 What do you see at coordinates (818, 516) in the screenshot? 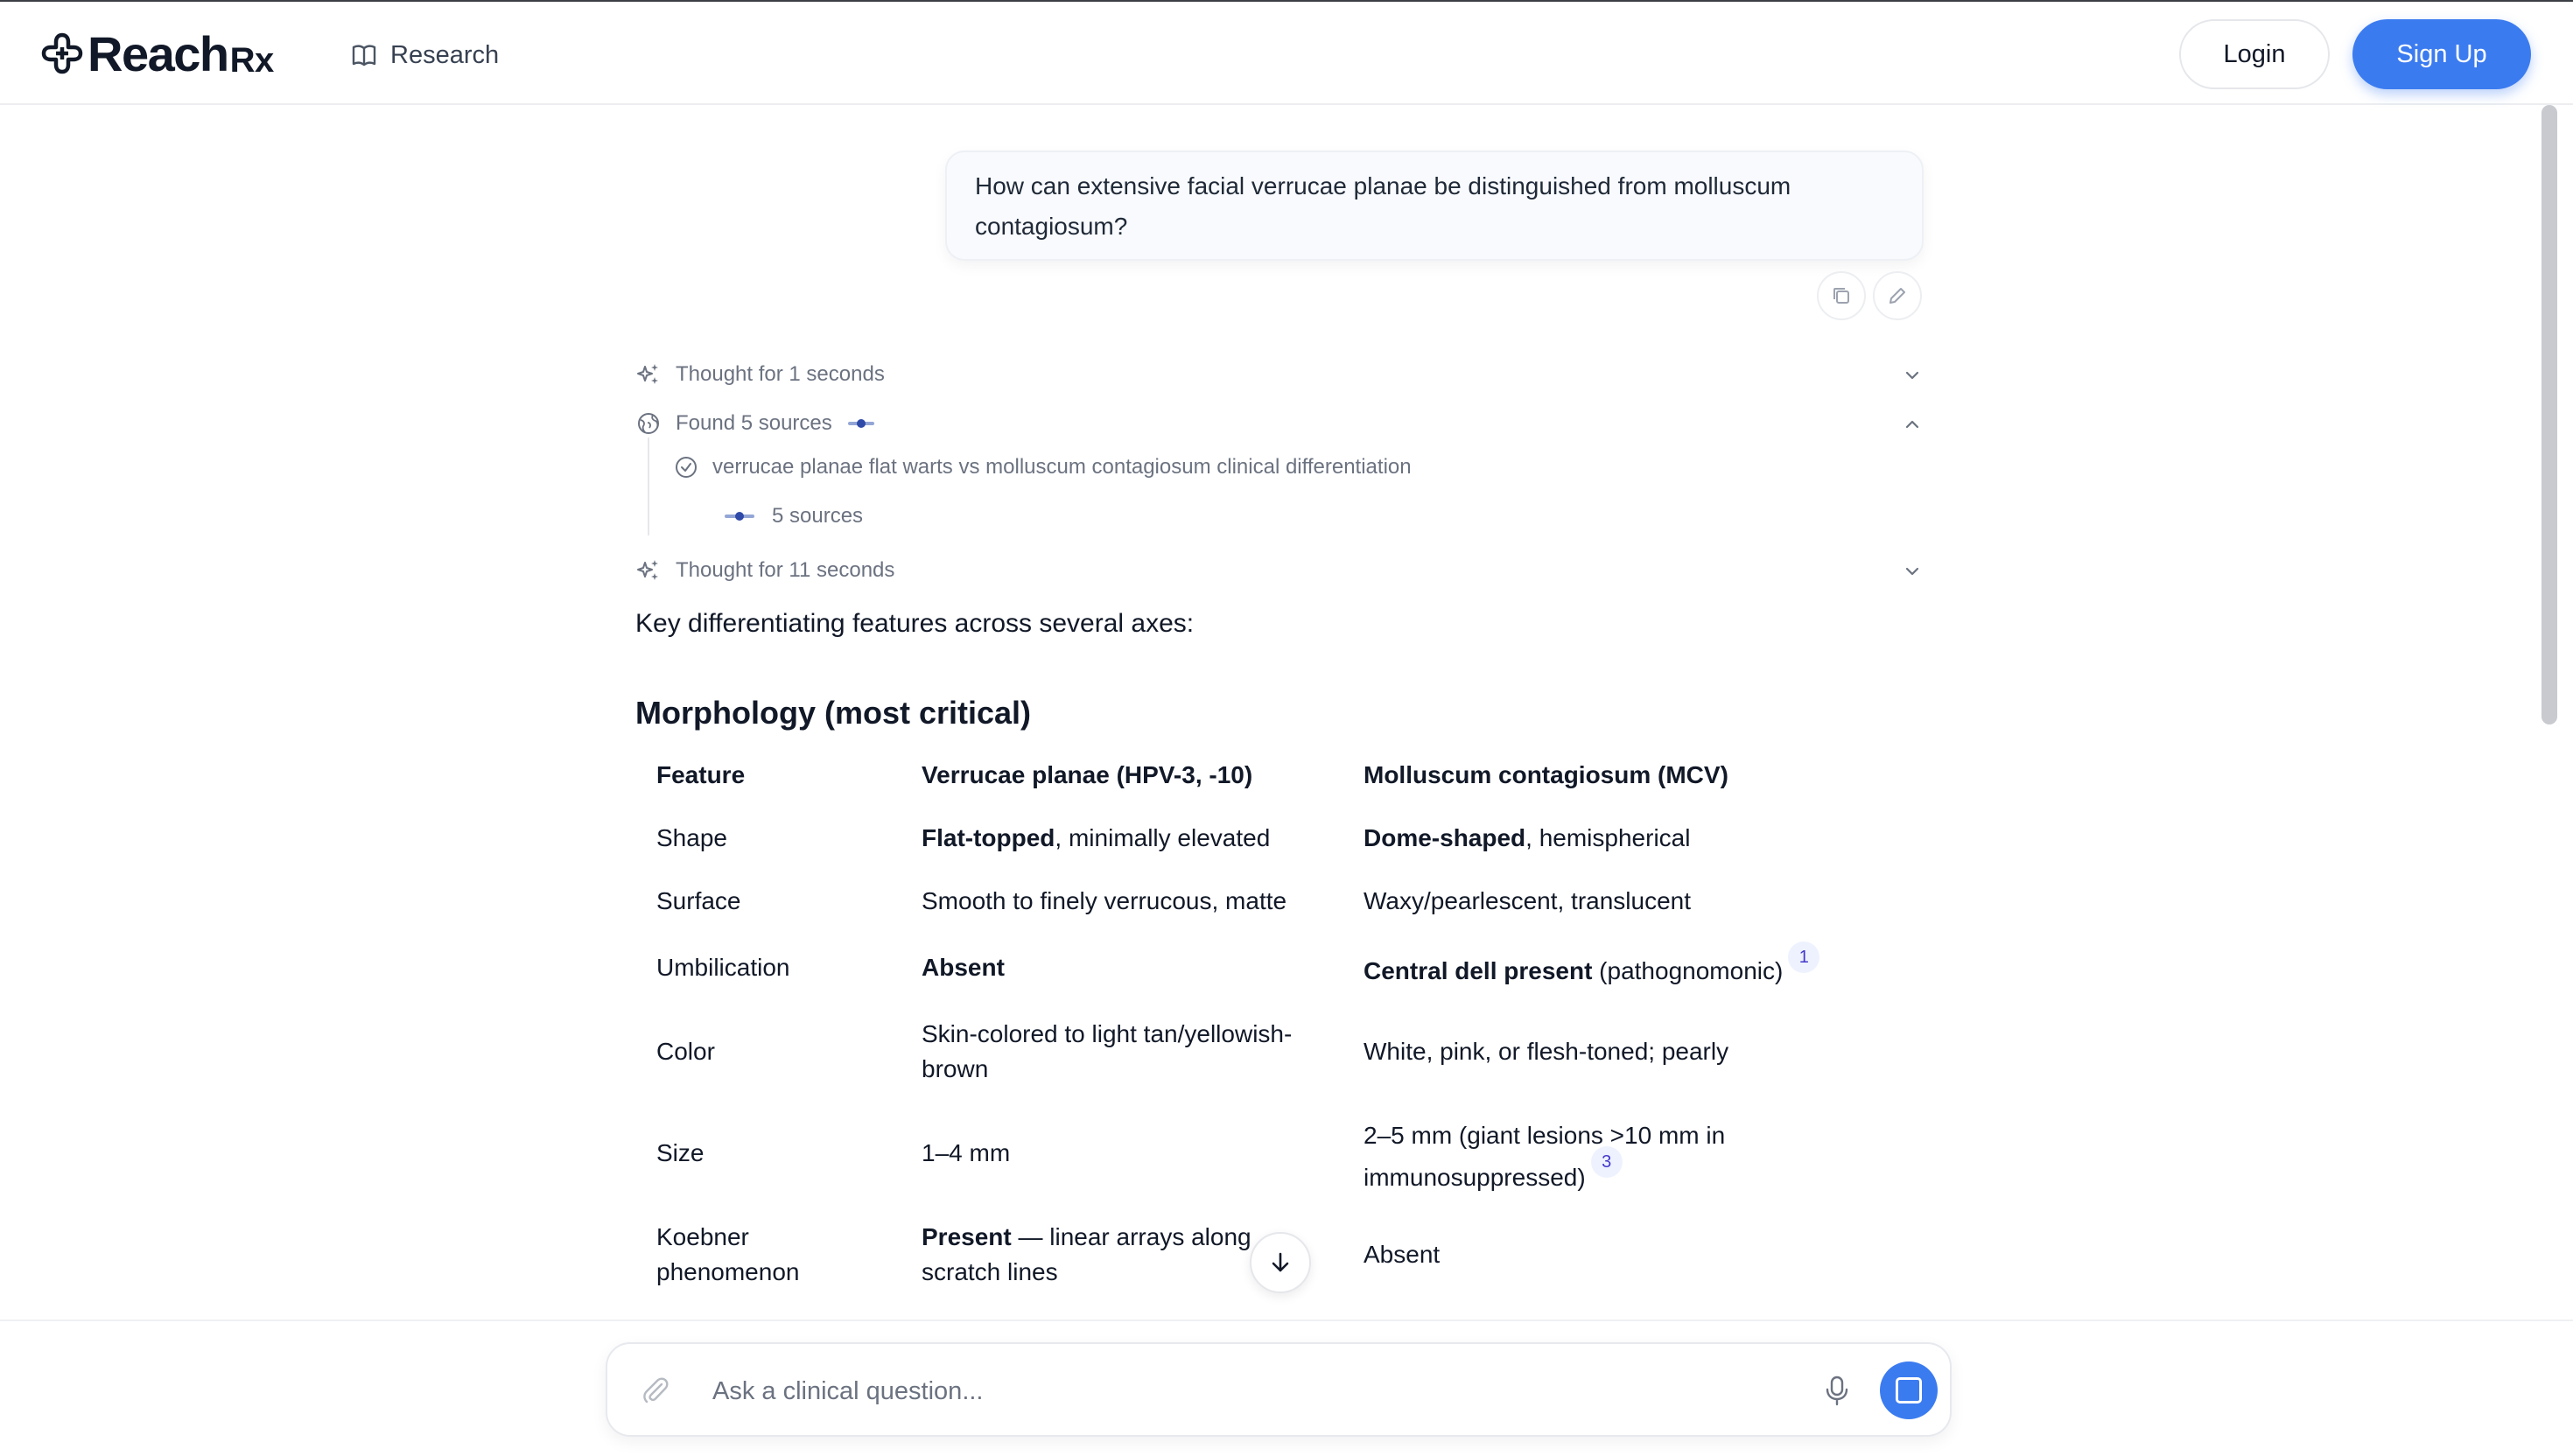
I see `sources-count-label: 5 sources` at bounding box center [818, 516].